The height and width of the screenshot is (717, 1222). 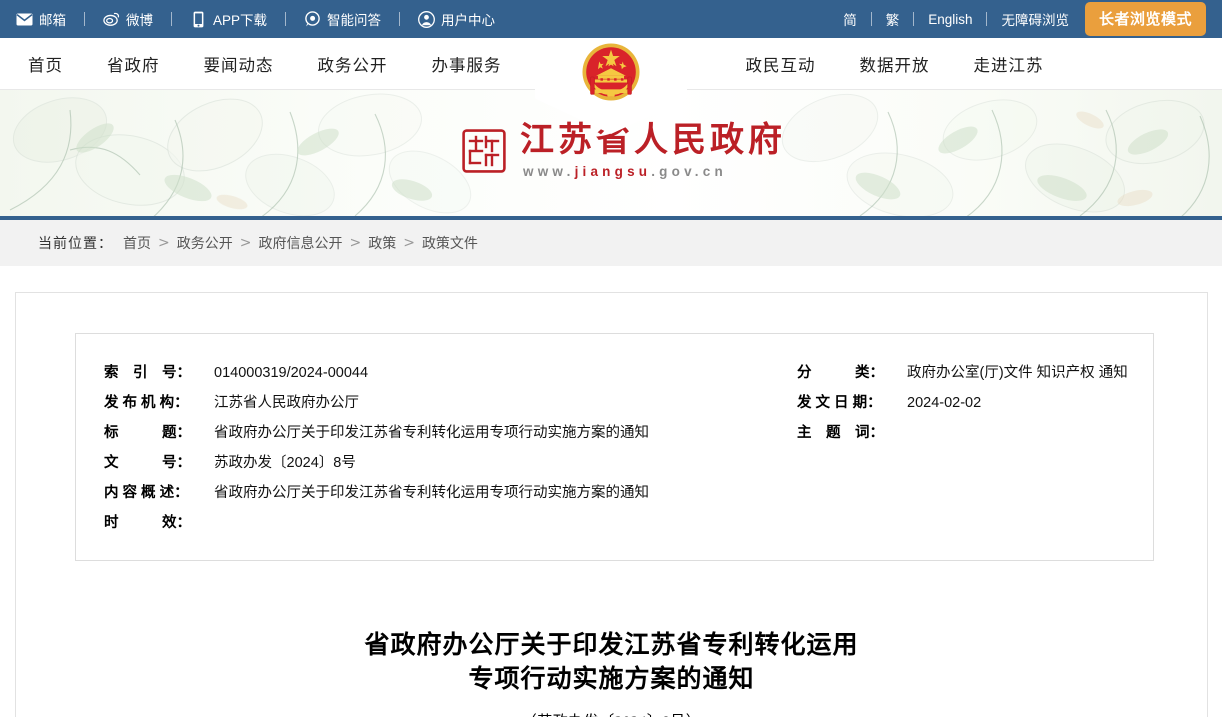 I want to click on nav-item-open-data: 数据开放, so click(x=895, y=64).